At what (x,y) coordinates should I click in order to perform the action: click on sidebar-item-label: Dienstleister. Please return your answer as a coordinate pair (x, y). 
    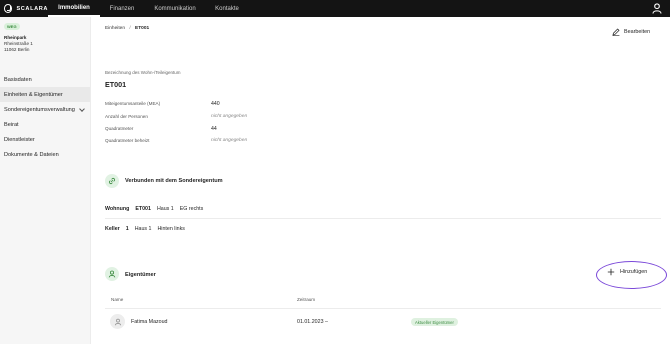
    Looking at the image, I should click on (19, 139).